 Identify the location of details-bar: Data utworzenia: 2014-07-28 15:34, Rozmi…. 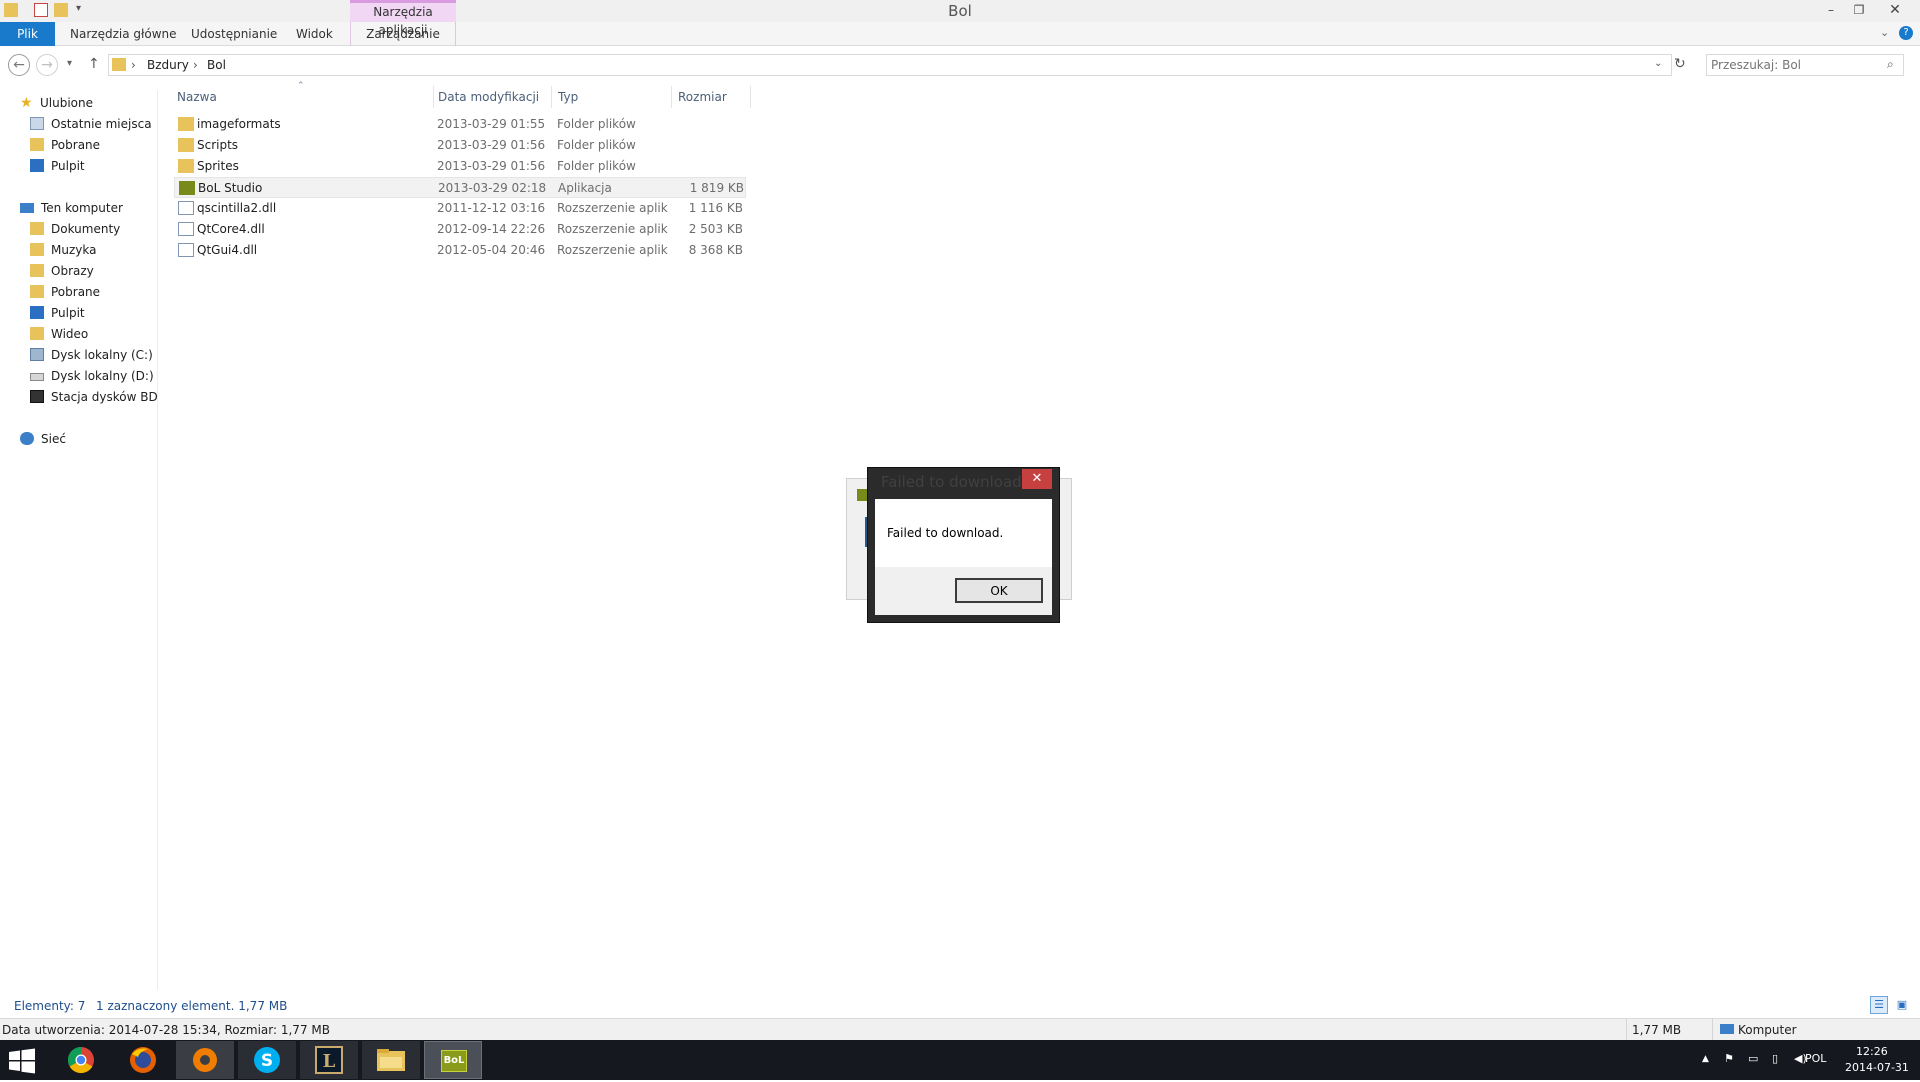
(960, 1029).